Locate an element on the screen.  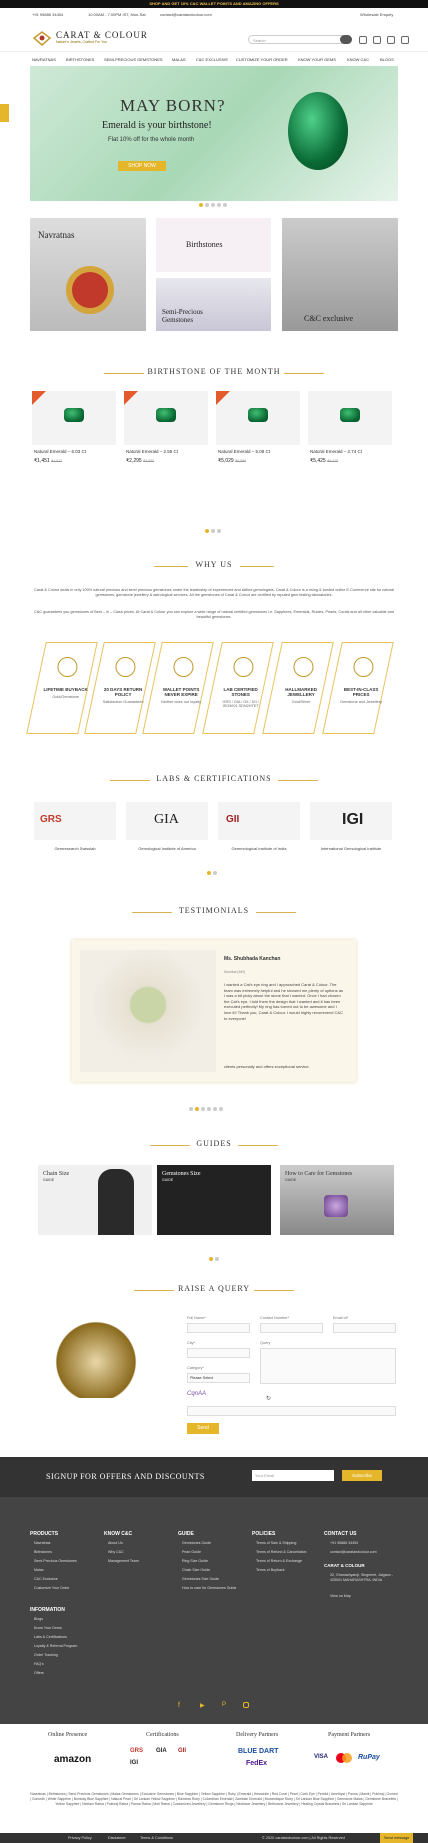
wholesale-link: Wholesale Enquiry is located at coordinates (376, 14).